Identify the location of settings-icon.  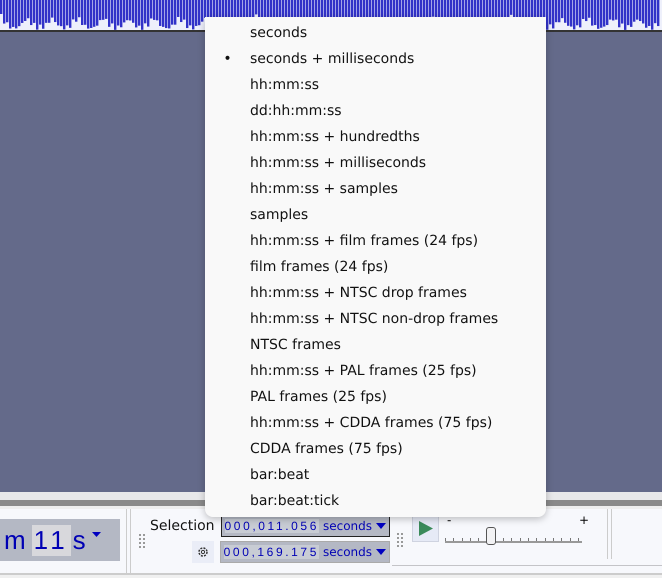
(202, 552).